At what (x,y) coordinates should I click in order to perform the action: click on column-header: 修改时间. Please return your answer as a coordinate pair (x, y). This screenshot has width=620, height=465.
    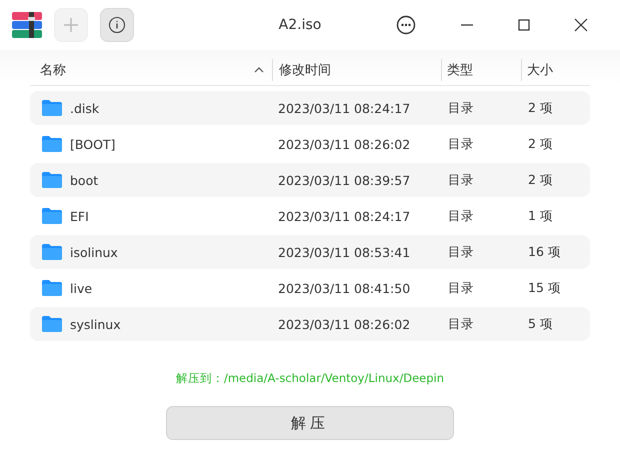
    Looking at the image, I should click on (305, 70).